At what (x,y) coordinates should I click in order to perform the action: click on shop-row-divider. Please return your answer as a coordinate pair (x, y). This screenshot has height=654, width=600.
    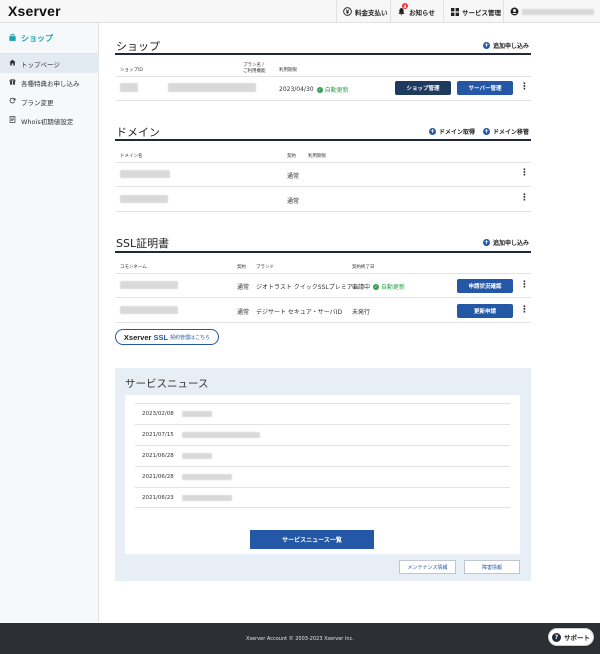
    Looking at the image, I should click on (323, 100).